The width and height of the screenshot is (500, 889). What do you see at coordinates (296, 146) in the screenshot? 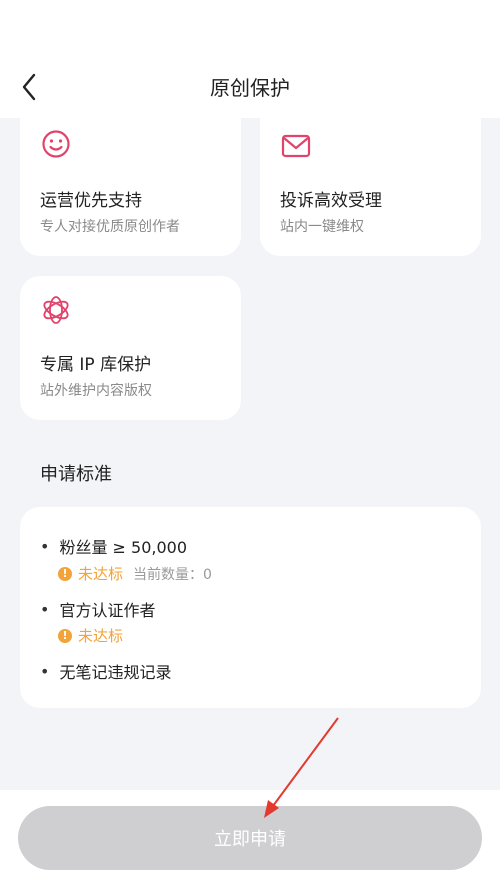
I see `mail-icon` at bounding box center [296, 146].